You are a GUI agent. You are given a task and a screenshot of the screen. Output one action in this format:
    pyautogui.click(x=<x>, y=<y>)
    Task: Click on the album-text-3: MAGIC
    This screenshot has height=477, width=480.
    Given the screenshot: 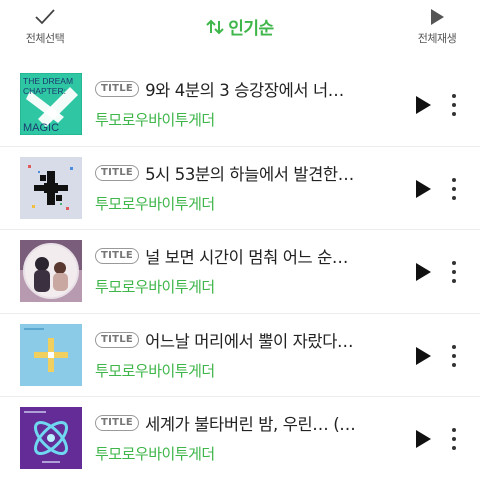 What is the action you would take?
    pyautogui.click(x=41, y=128)
    